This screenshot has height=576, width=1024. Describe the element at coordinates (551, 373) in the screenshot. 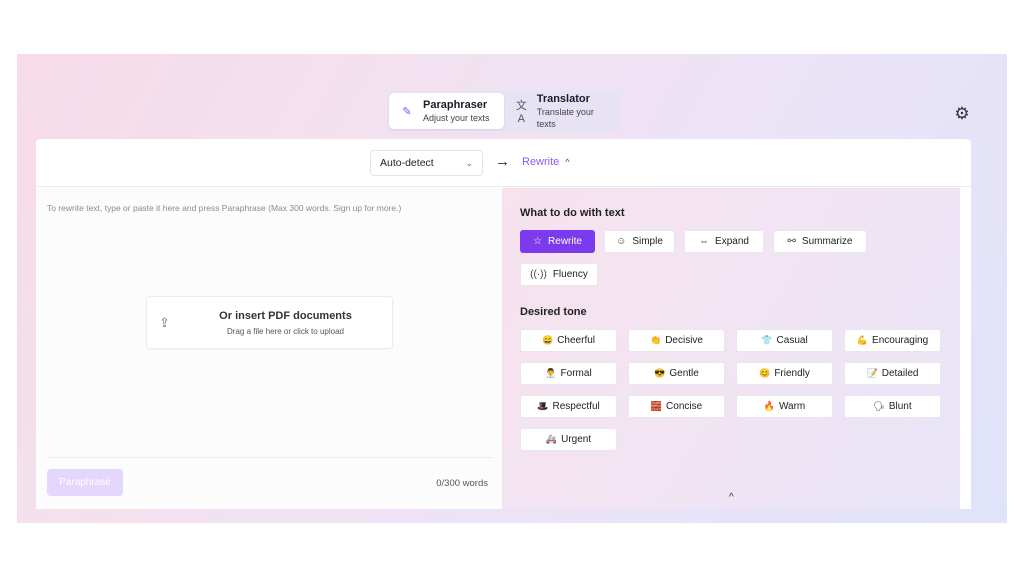

I see `emoji-icon: 👨‍💼` at that location.